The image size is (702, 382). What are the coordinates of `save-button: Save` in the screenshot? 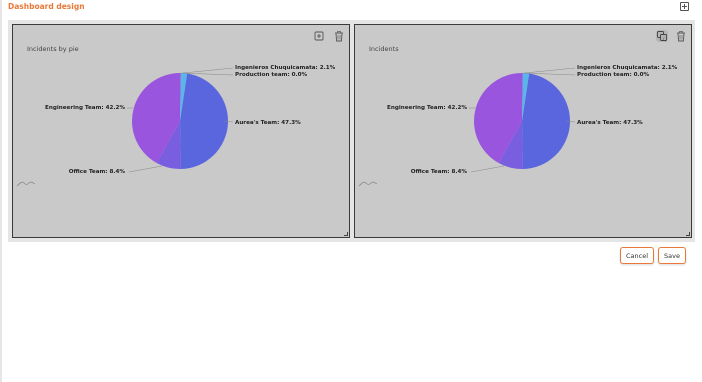 It's located at (672, 255).